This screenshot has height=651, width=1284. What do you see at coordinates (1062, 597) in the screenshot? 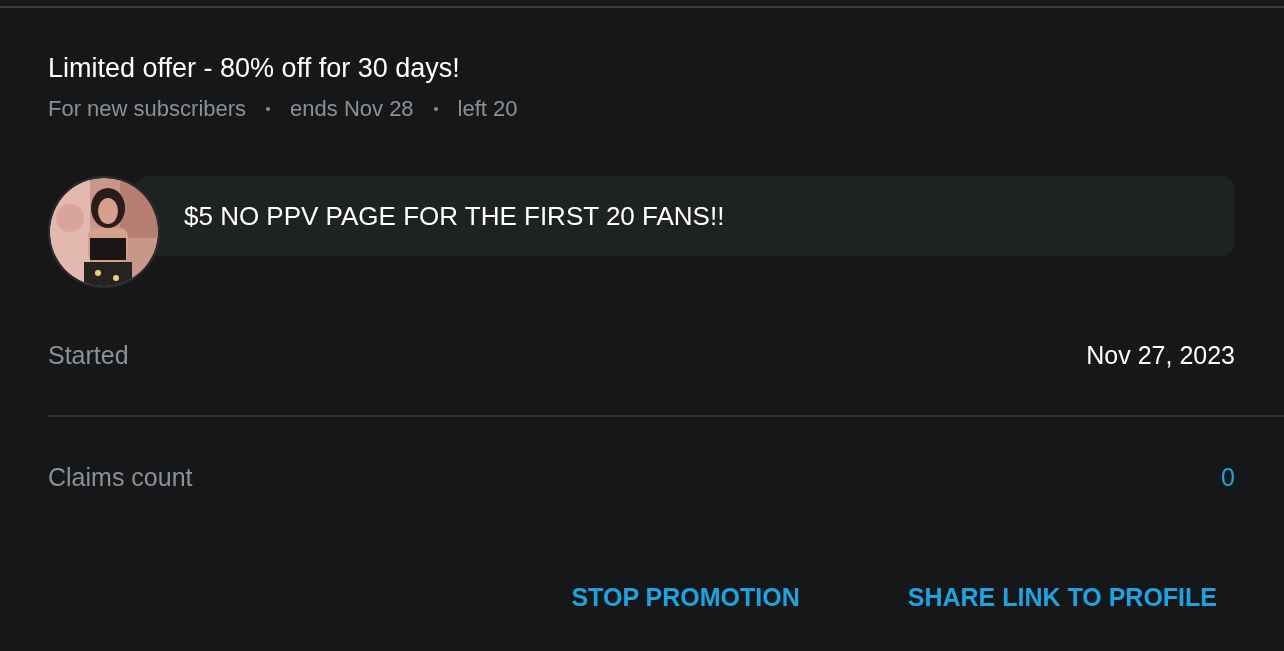
I see `action-button: SHARE LINK TO PROFILE` at bounding box center [1062, 597].